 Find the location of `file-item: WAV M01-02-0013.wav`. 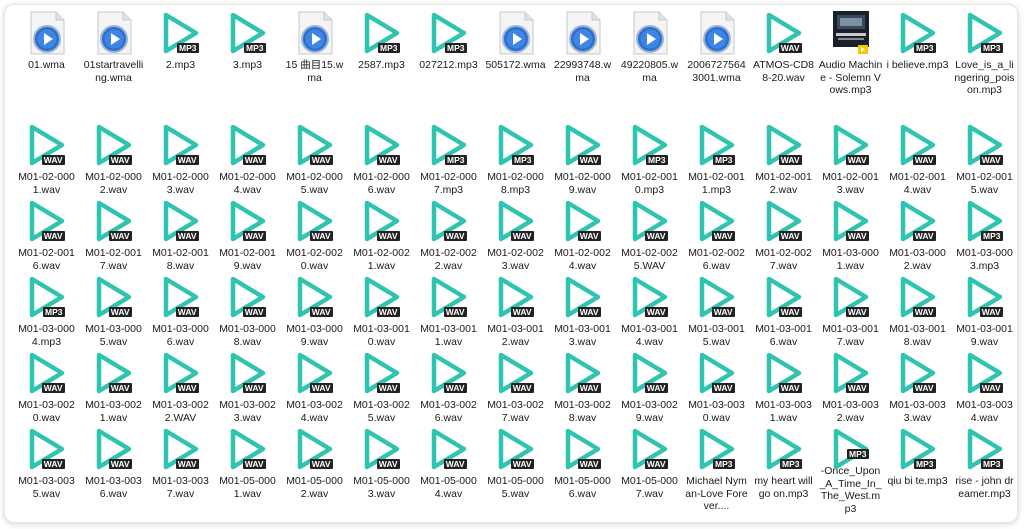

file-item: WAV M01-02-0013.wav is located at coordinates (850, 159).